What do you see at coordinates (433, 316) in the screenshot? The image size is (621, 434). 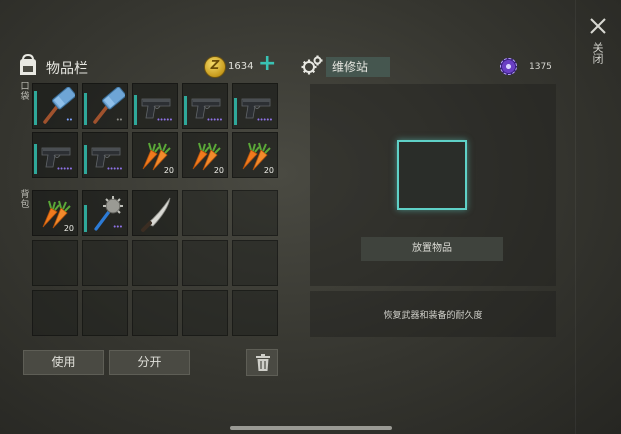 I see `repair-description: 恢复武器和装备的耐久度` at bounding box center [433, 316].